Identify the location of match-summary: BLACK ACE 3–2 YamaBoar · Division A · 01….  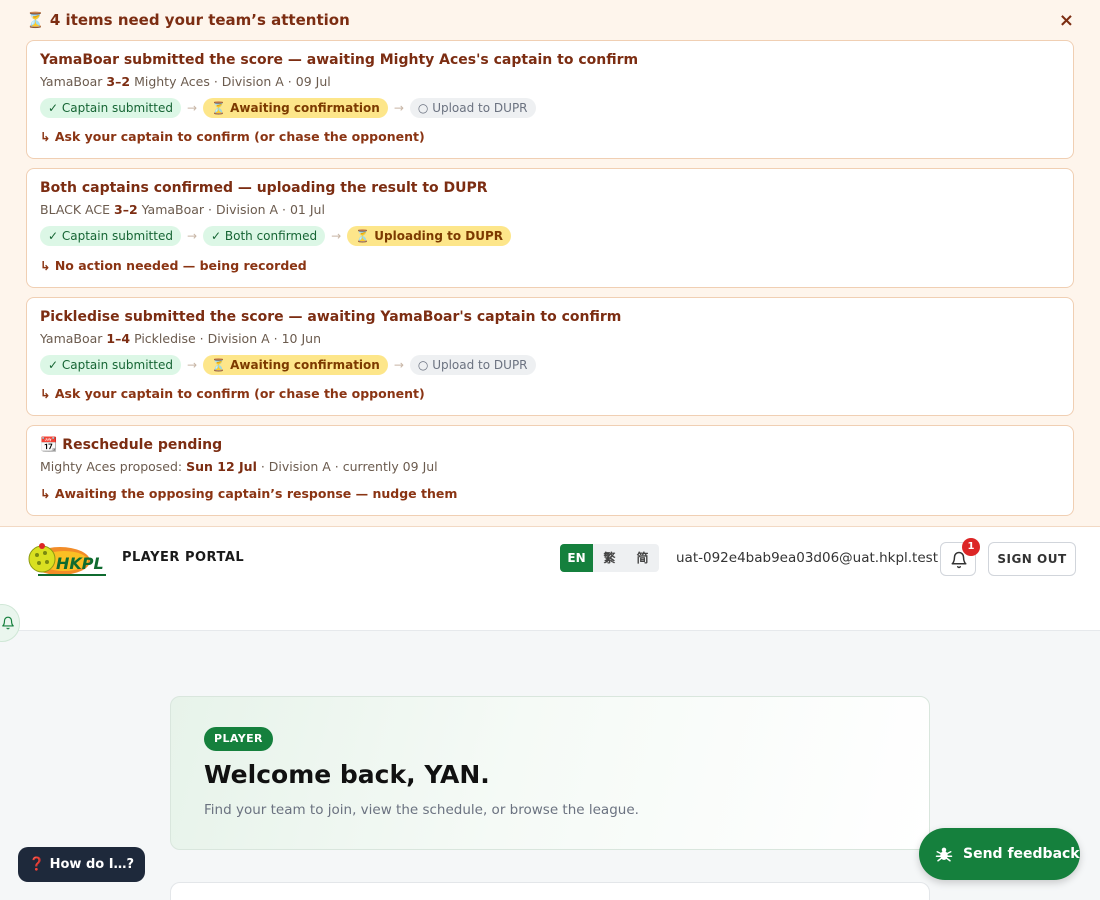
(182, 209).